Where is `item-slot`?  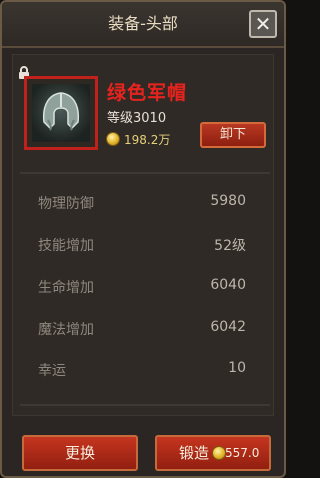 item-slot is located at coordinates (61, 113).